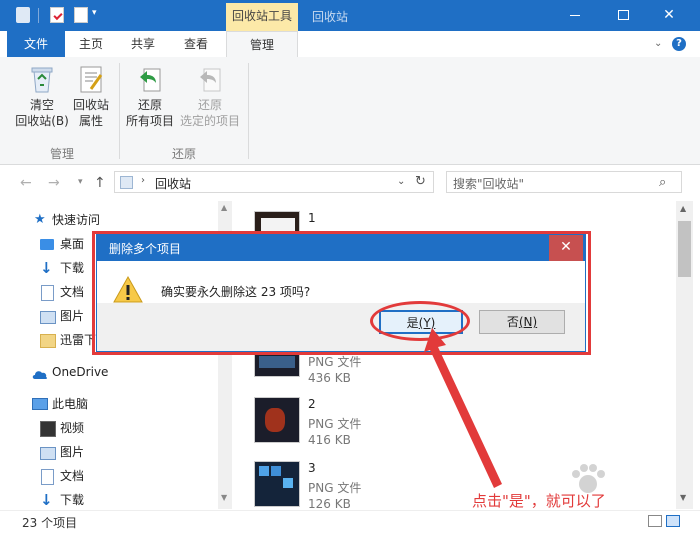 This screenshot has width=700, height=541. What do you see at coordinates (72, 244) in the screenshot?
I see `nav-item-label: 桌面` at bounding box center [72, 244].